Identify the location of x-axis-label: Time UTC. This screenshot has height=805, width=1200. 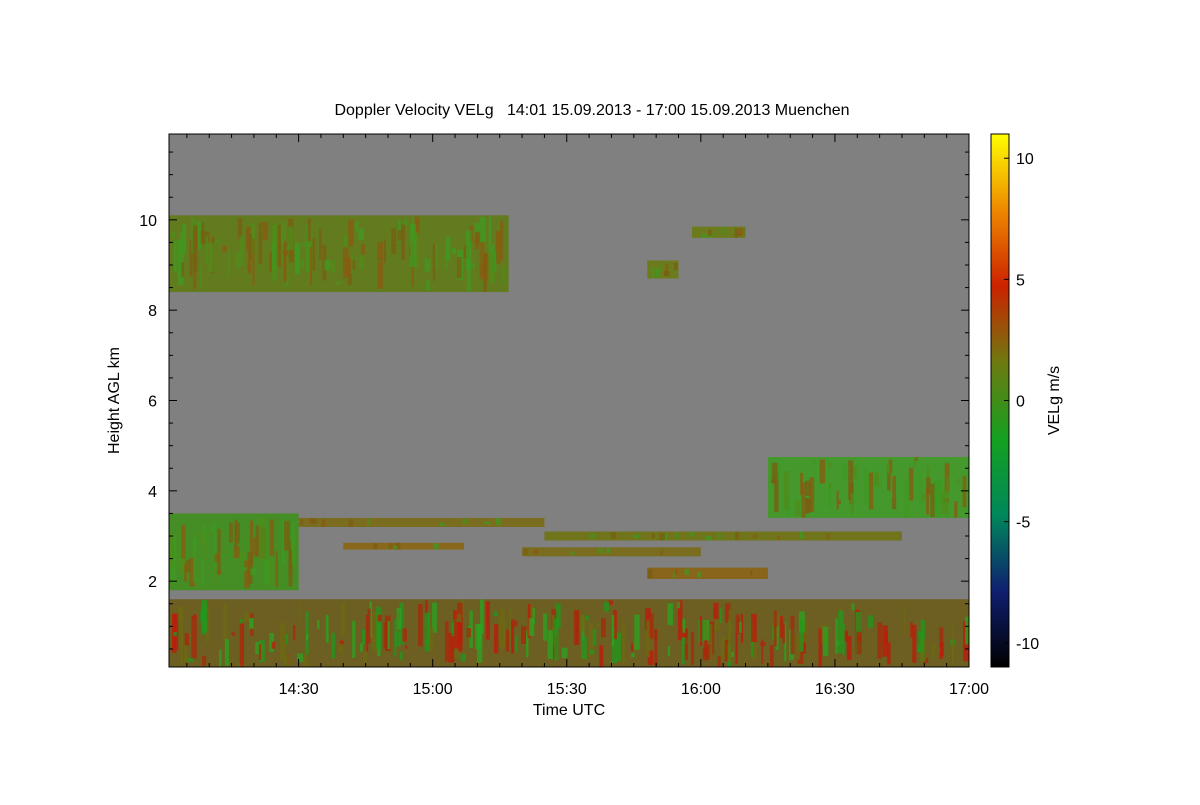
(569, 710).